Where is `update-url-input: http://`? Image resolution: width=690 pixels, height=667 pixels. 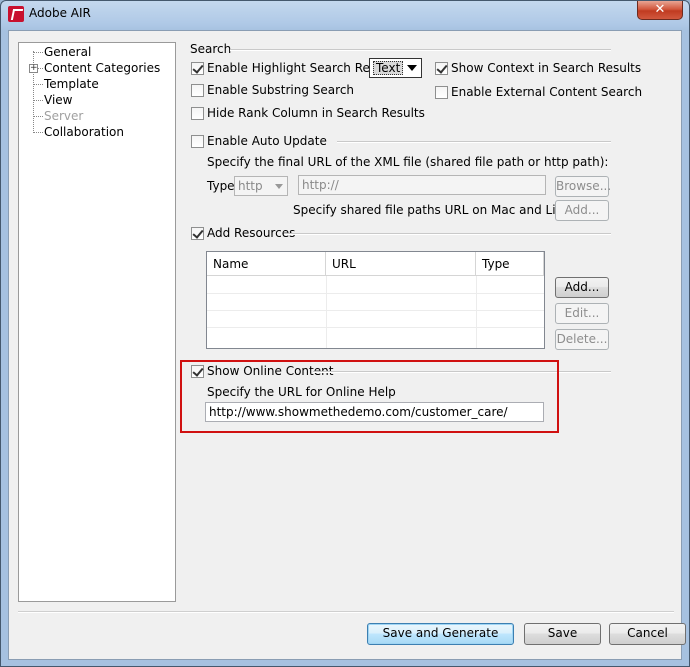
update-url-input: http:// is located at coordinates (422, 185).